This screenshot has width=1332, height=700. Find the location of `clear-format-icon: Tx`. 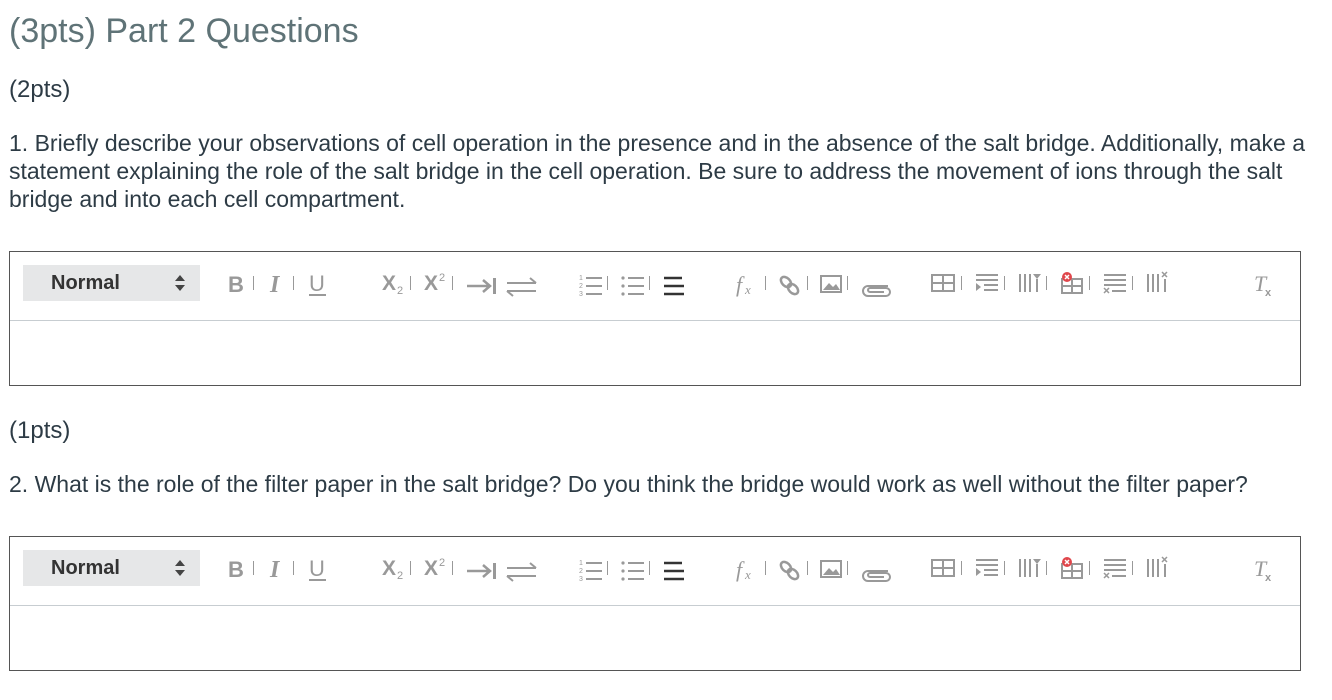

clear-format-icon: Tx is located at coordinates (1263, 570).